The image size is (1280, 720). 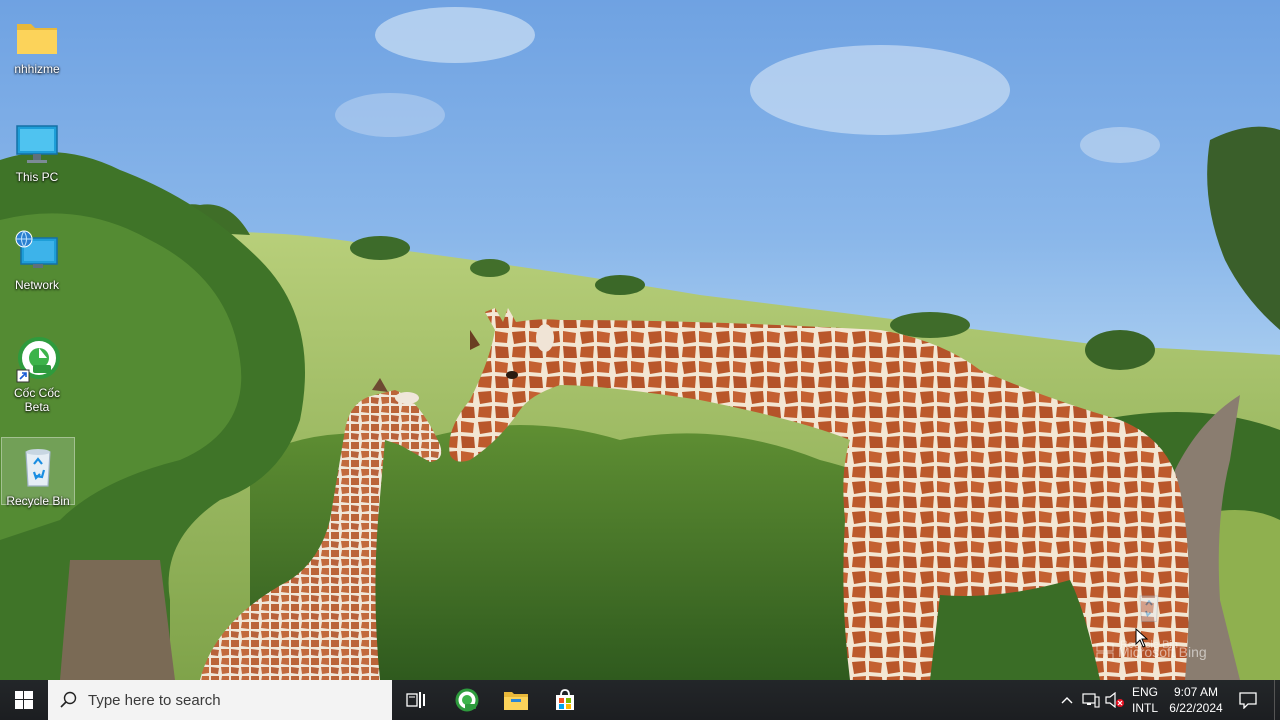 I want to click on windows-logo-icon, so click(x=24, y=700).